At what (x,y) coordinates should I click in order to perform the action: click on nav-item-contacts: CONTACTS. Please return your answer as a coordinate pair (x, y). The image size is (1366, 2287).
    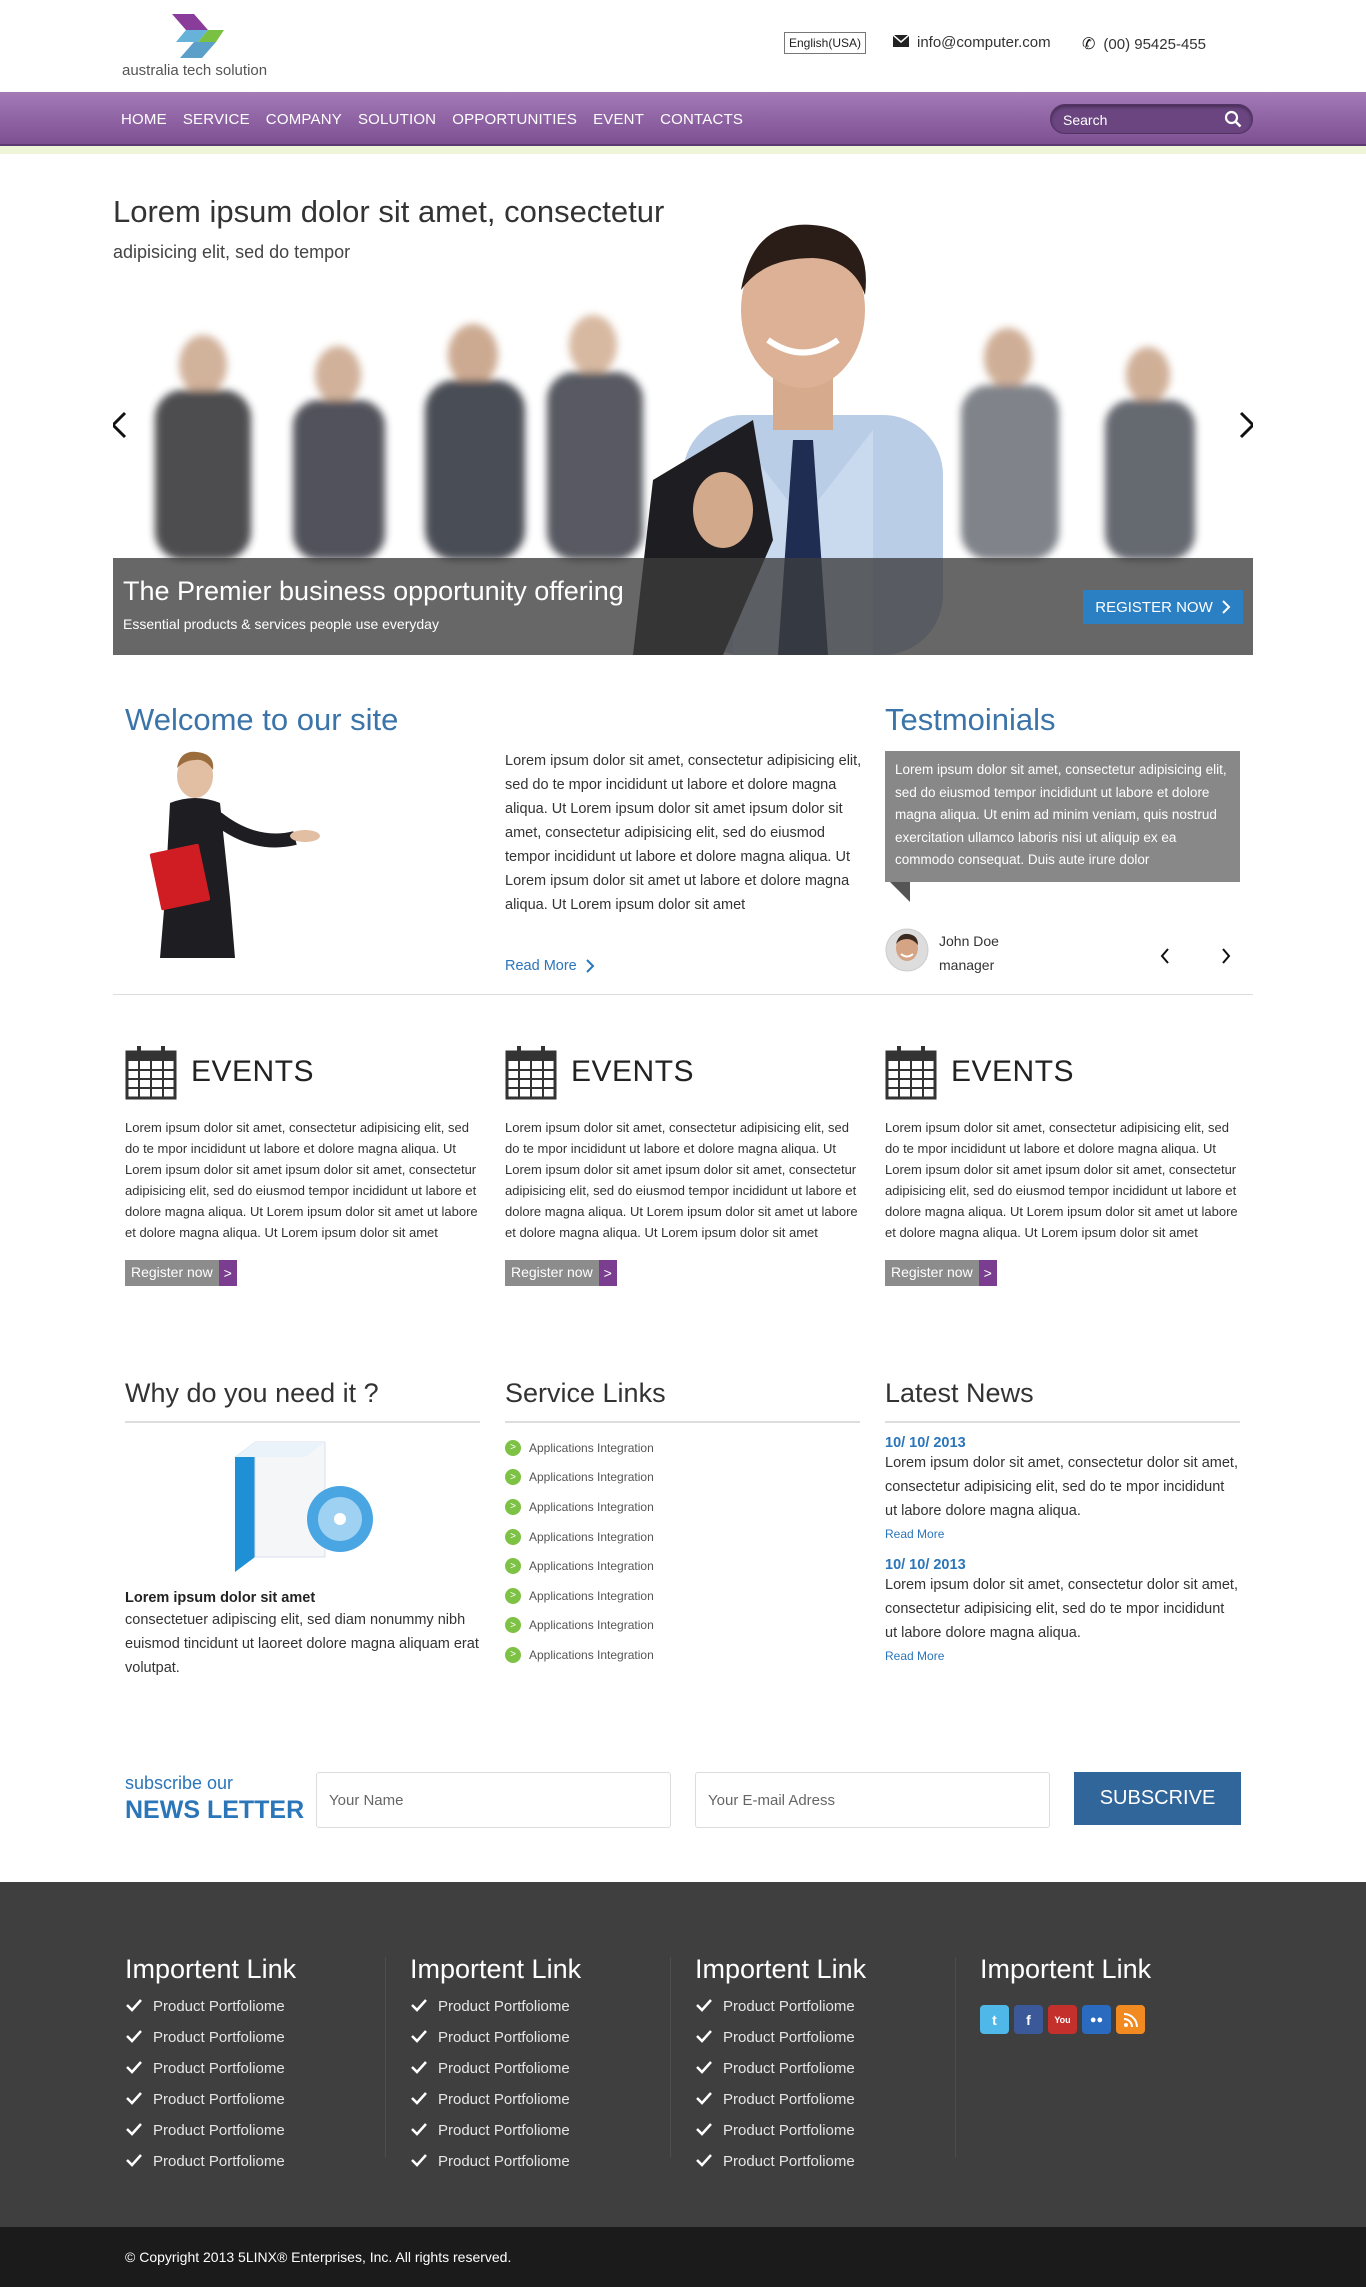
    Looking at the image, I should click on (701, 119).